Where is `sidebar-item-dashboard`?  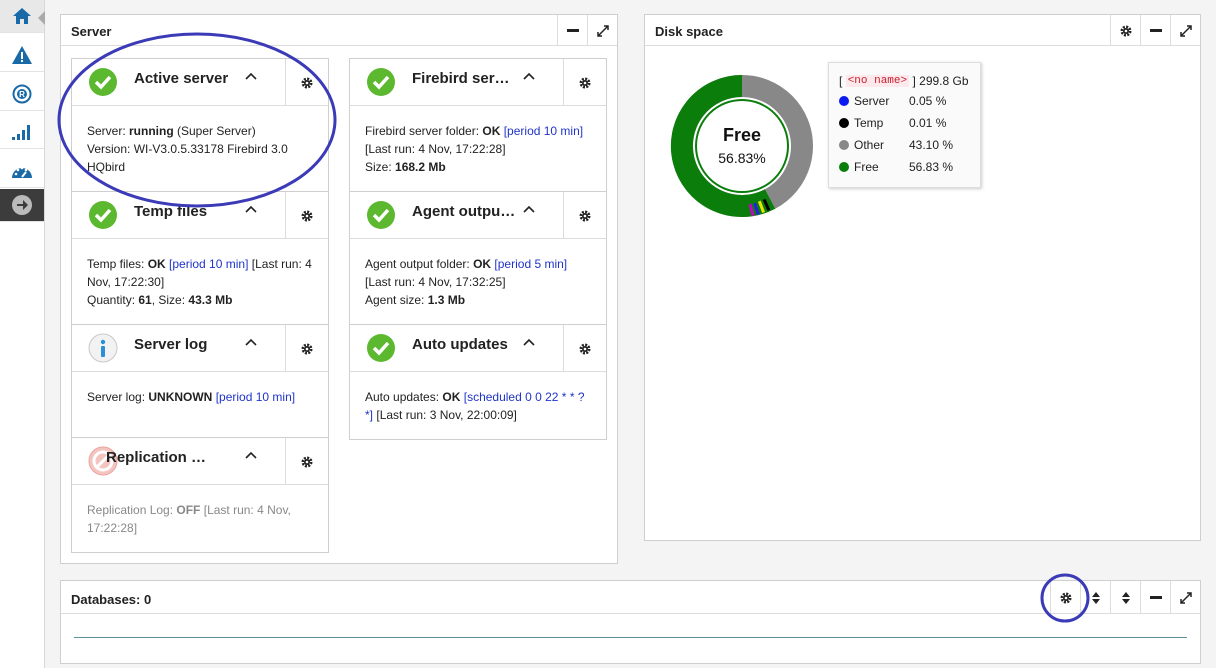
sidebar-item-dashboard is located at coordinates (22, 171).